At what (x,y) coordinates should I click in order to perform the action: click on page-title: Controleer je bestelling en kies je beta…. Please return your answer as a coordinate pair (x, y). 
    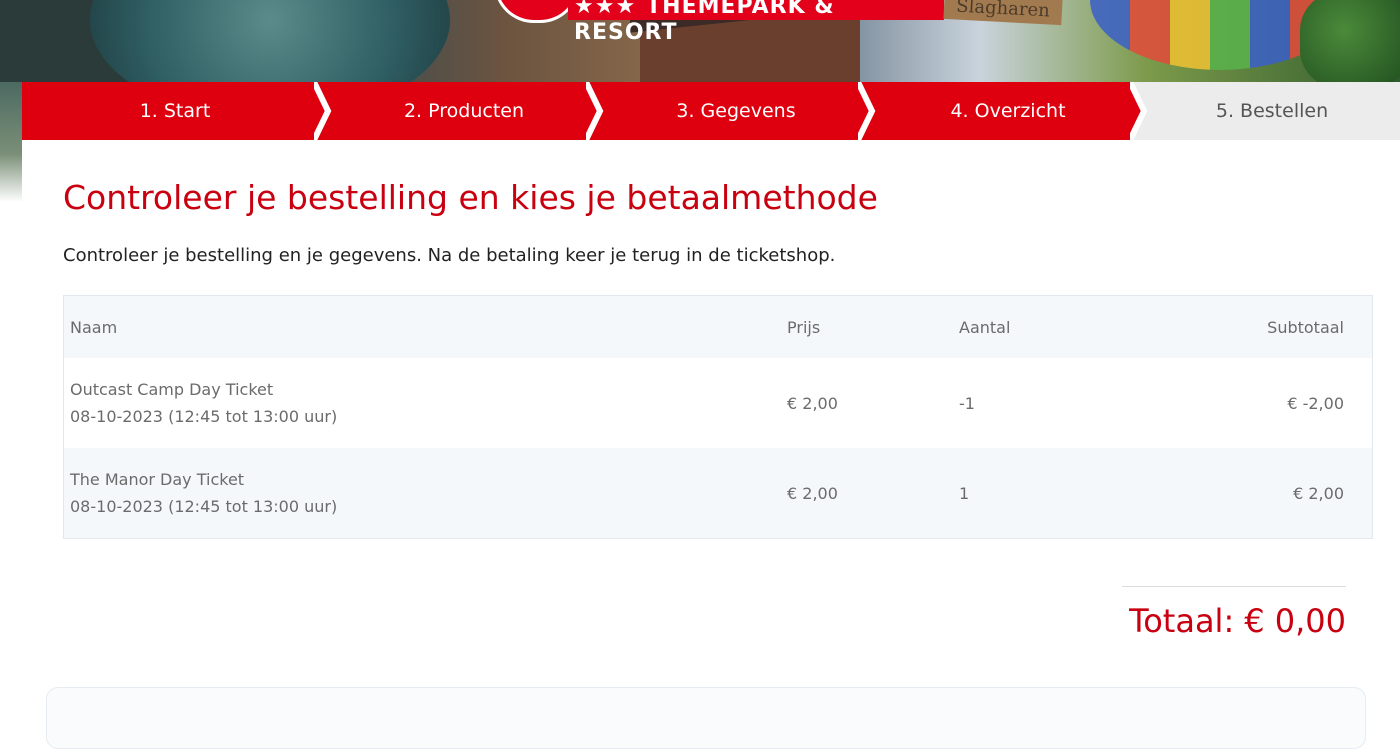
    Looking at the image, I should click on (470, 197).